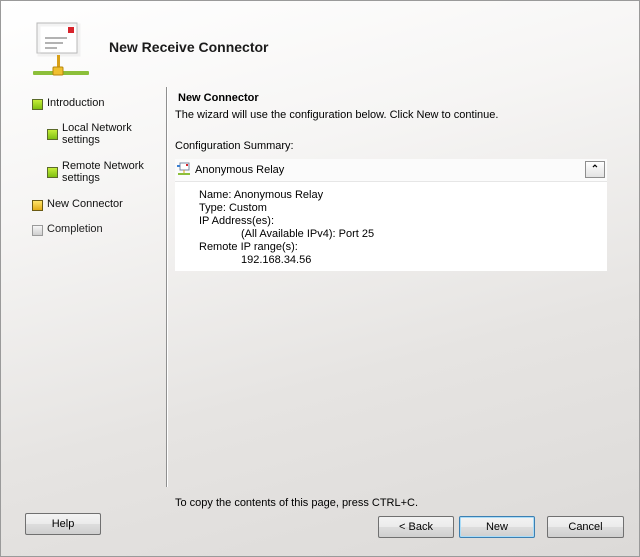  Describe the element at coordinates (76, 103) in the screenshot. I see `nav-step-label: Introduction` at that location.